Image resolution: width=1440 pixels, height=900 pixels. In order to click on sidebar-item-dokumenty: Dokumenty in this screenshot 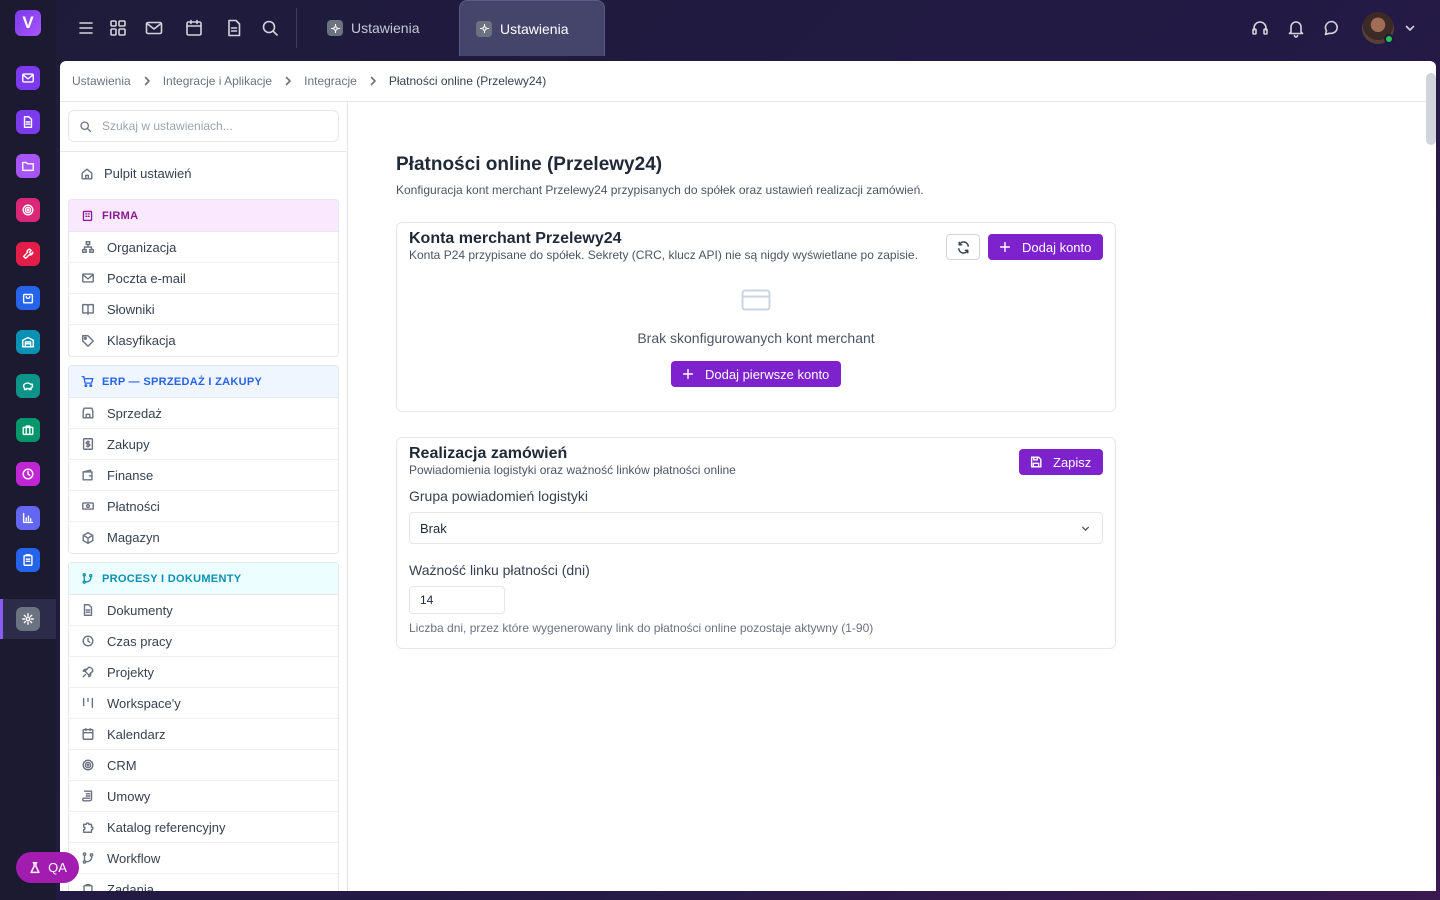, I will do `click(203, 610)`.